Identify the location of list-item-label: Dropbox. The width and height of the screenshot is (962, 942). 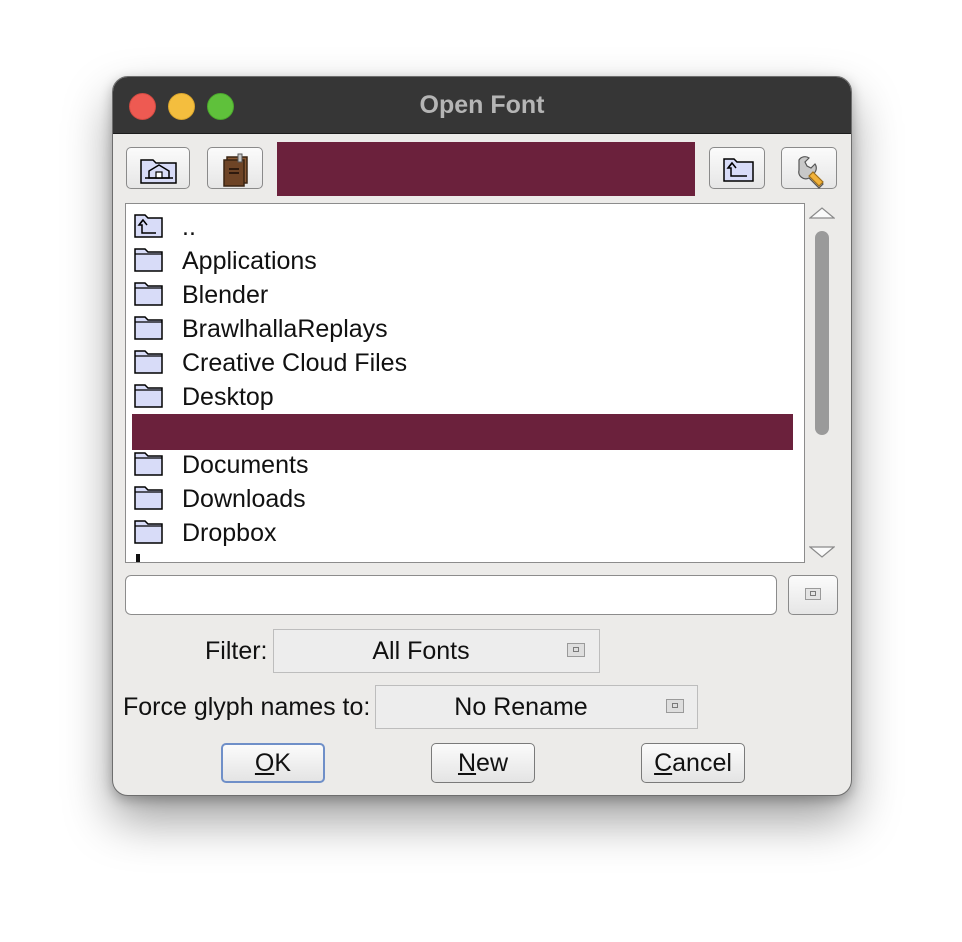
(229, 533).